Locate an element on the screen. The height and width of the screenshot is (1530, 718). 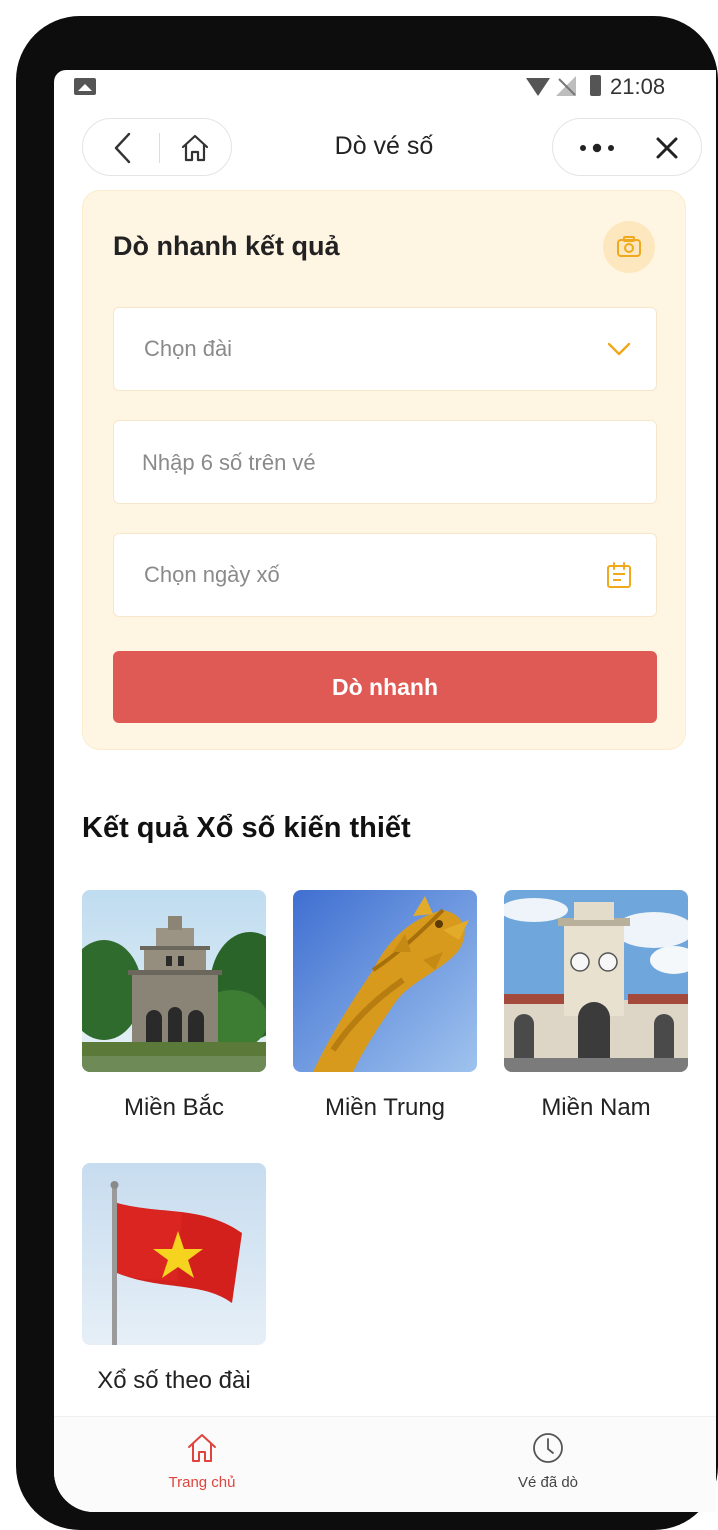
chevron-down-icon is located at coordinates (619, 349).